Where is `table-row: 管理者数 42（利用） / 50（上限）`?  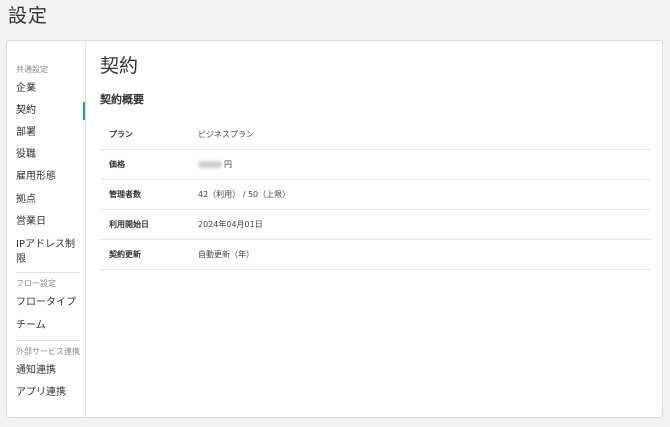
table-row: 管理者数 42（利用） / 50（上限） is located at coordinates (375, 194).